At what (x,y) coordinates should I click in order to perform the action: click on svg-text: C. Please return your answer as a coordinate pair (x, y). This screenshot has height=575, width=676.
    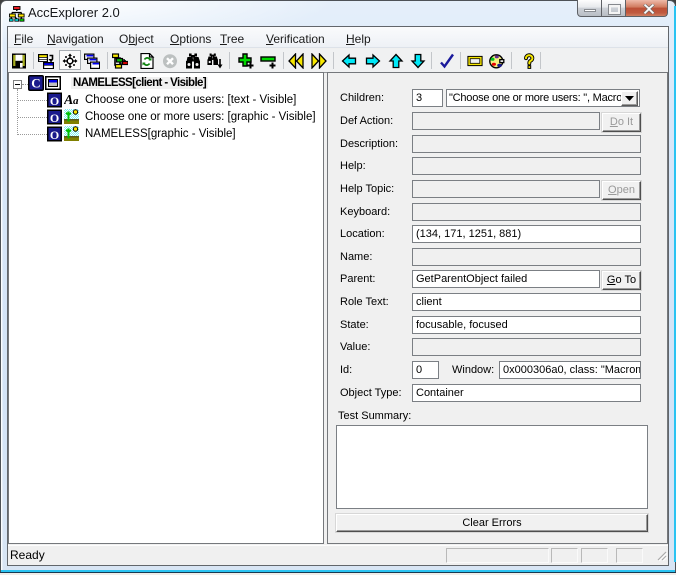
    Looking at the image, I should click on (35, 83).